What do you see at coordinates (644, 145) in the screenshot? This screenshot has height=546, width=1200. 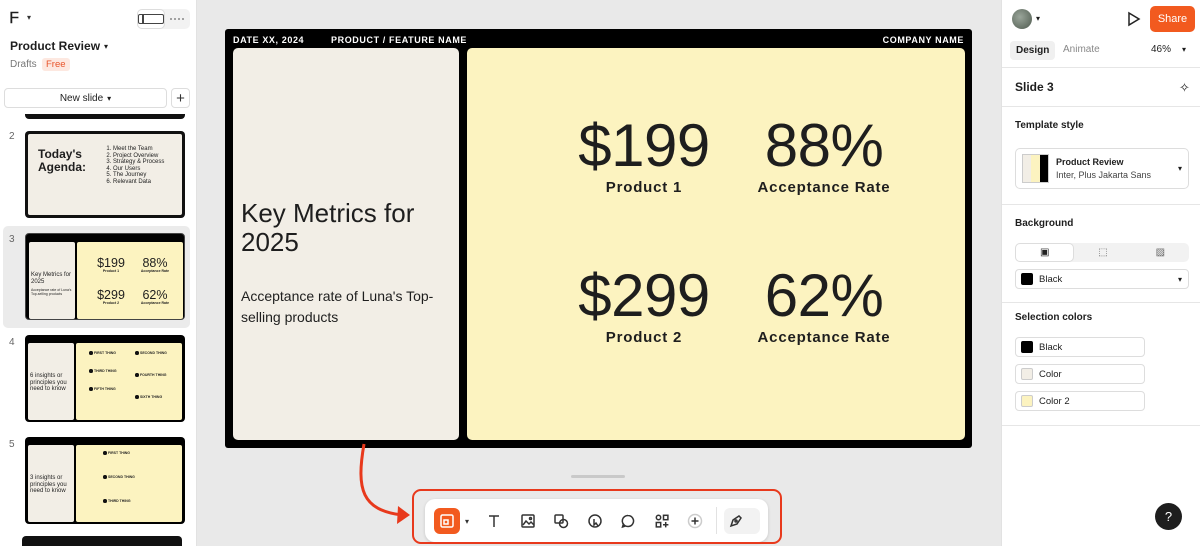 I see `metric-value: $199` at bounding box center [644, 145].